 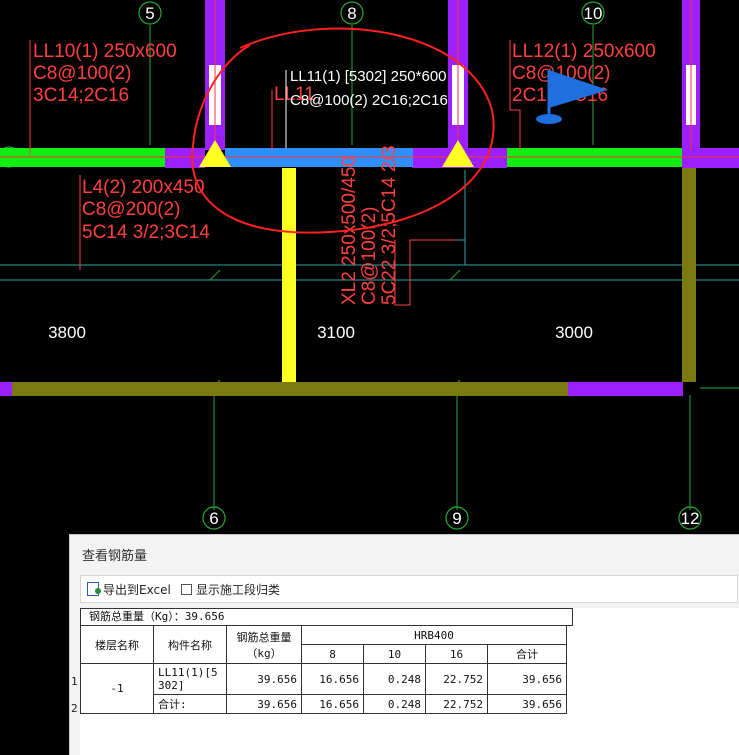 I want to click on column-bottom-left, so click(x=6, y=389).